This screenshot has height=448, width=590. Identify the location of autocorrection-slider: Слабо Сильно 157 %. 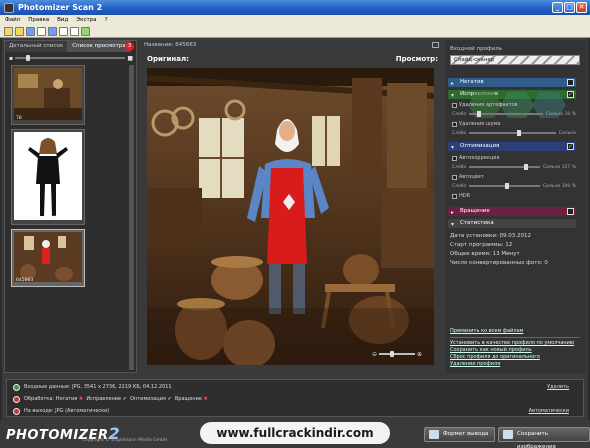
(514, 167).